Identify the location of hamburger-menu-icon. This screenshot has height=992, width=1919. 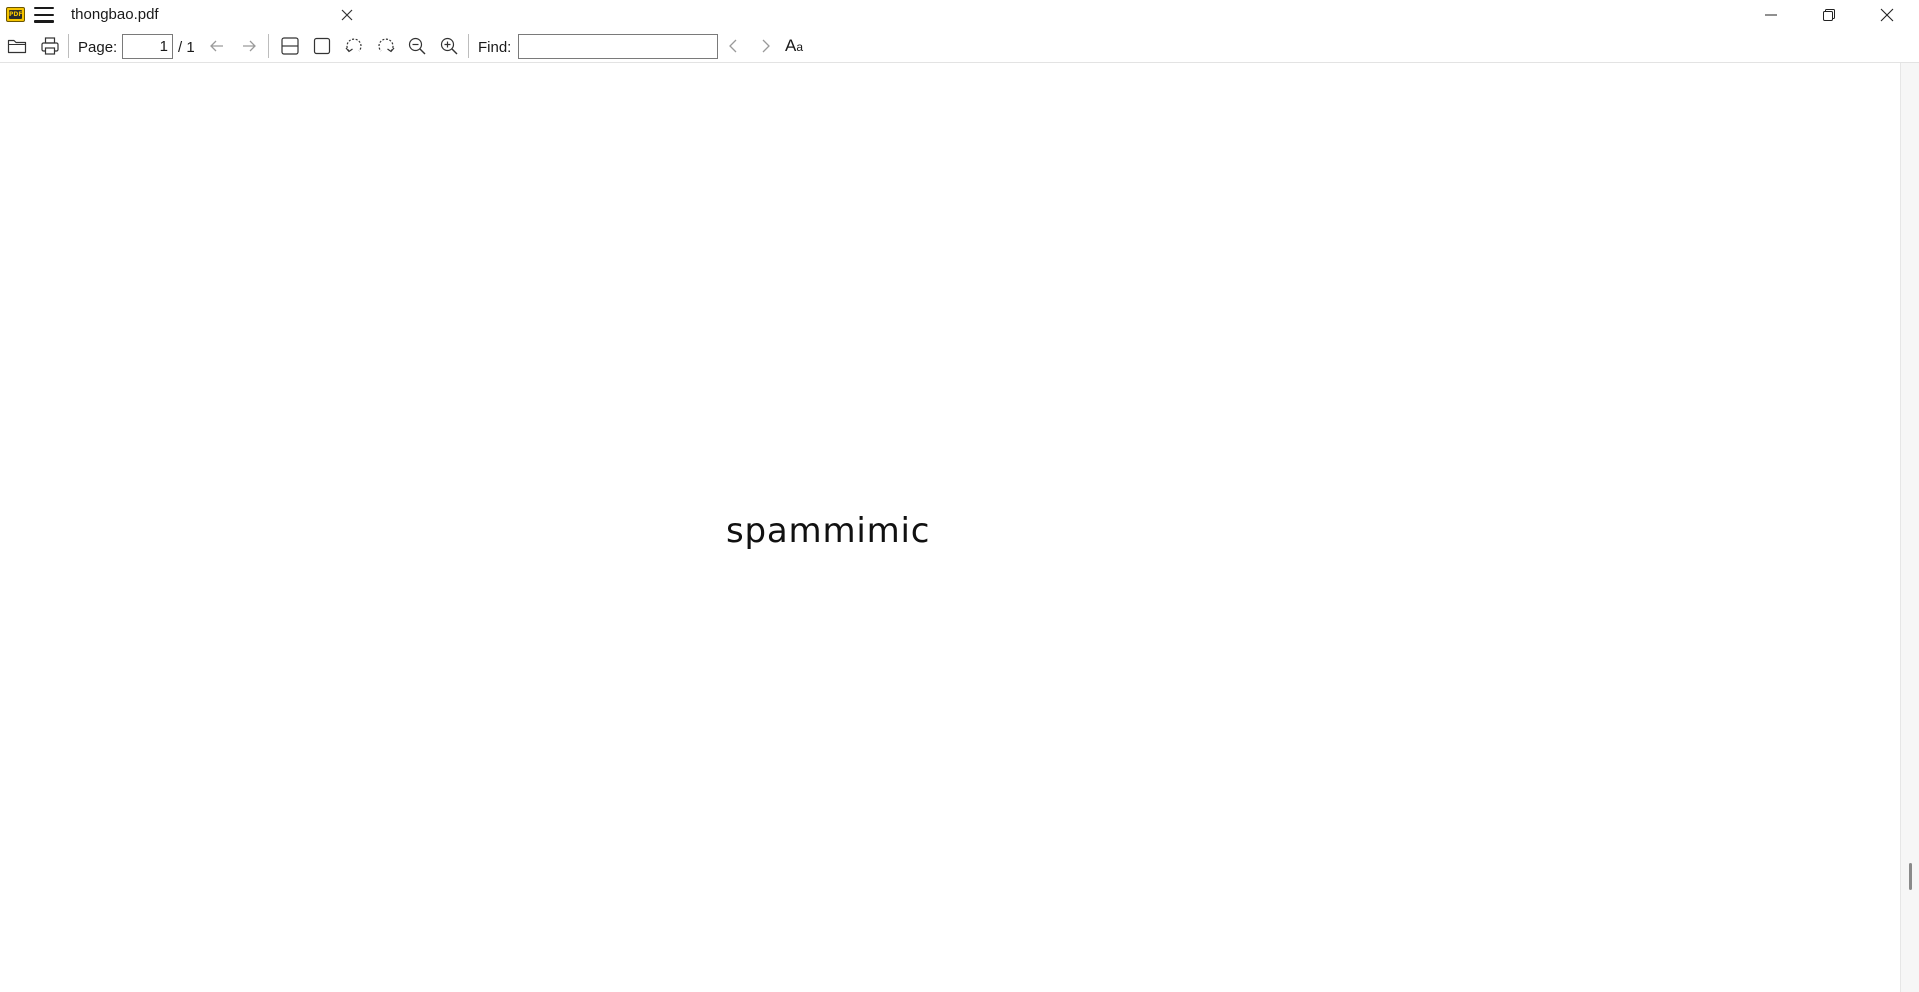
(44, 15).